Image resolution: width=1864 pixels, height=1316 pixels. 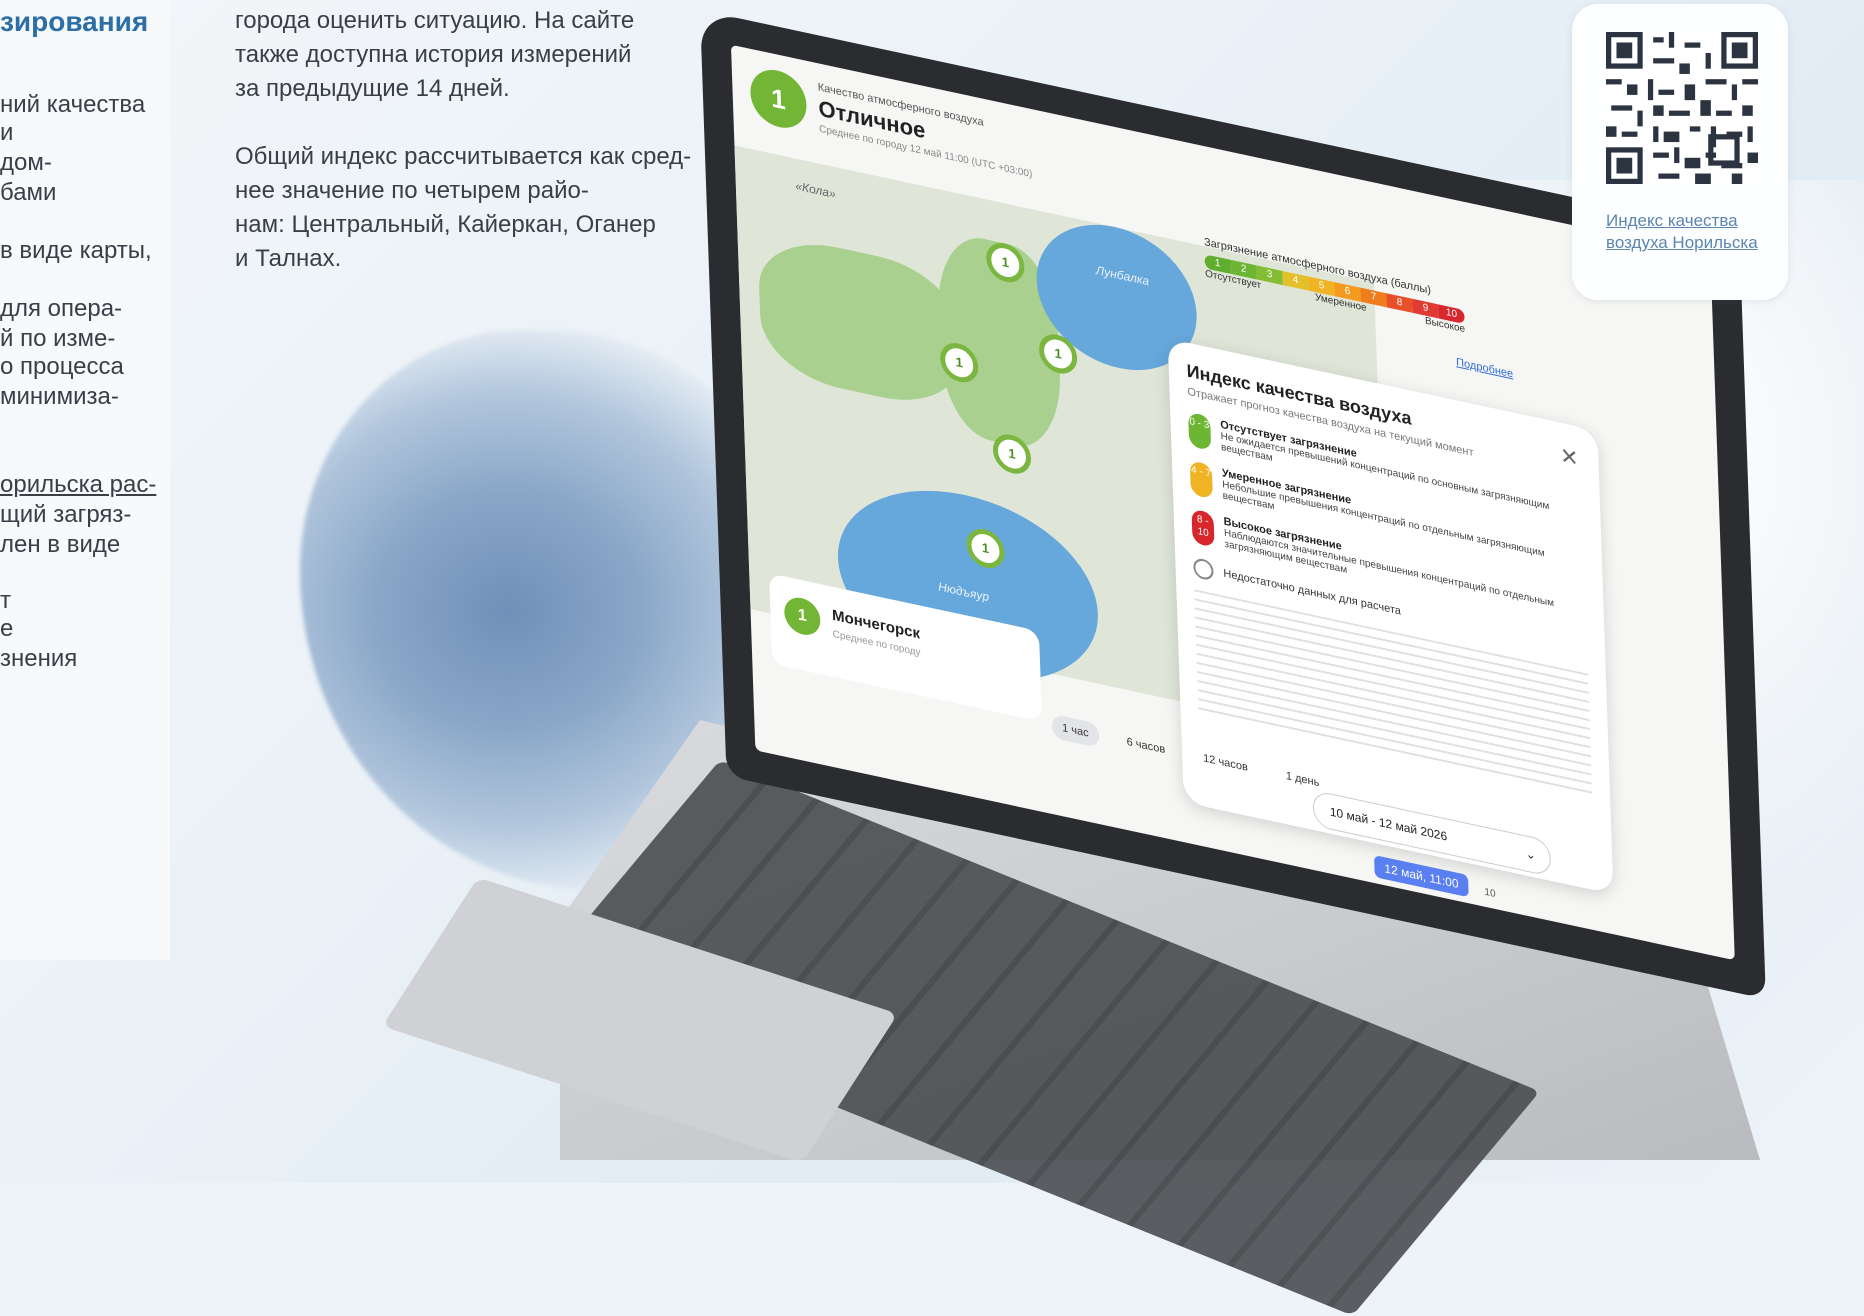 What do you see at coordinates (859, 322) in the screenshot?
I see `map-forest` at bounding box center [859, 322].